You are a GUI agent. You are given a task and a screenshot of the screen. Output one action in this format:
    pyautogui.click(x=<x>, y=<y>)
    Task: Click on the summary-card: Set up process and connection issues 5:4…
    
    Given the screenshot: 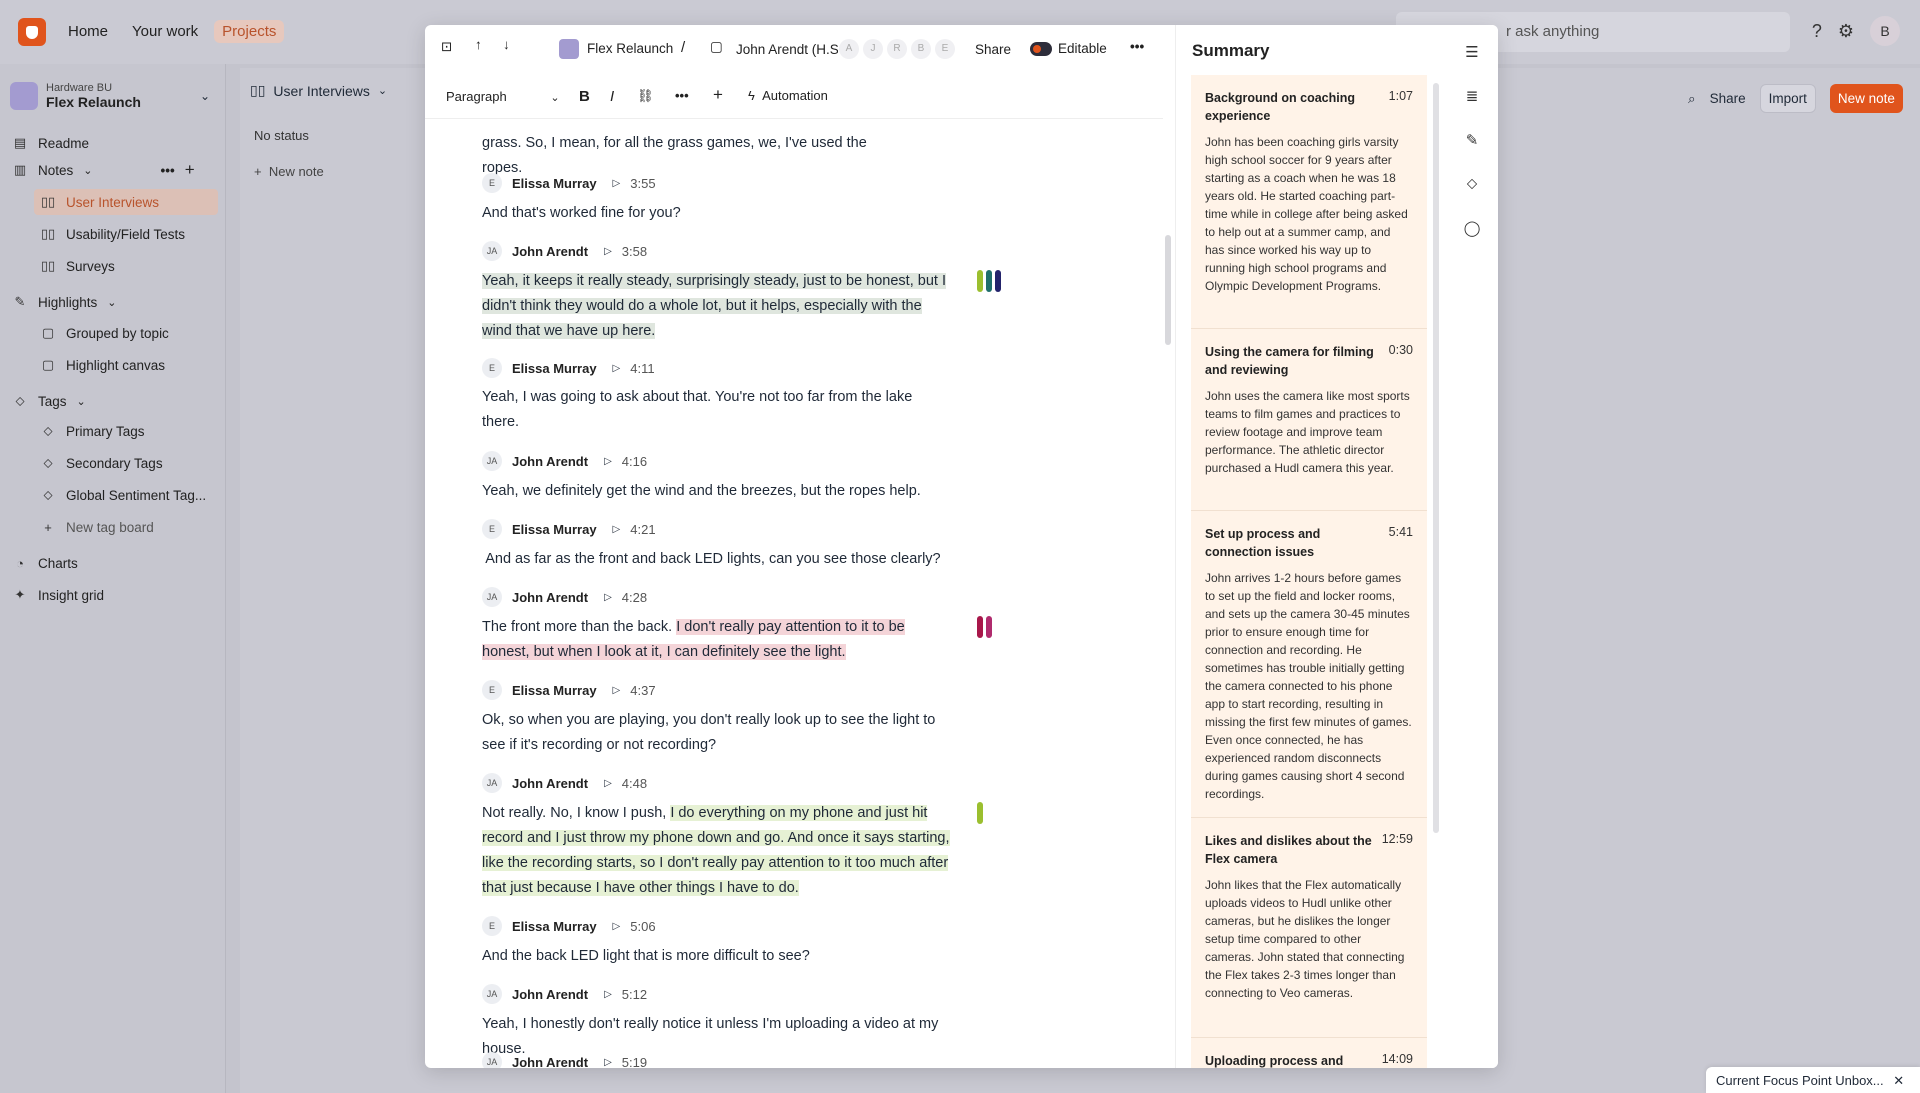 What is the action you would take?
    pyautogui.click(x=1309, y=664)
    